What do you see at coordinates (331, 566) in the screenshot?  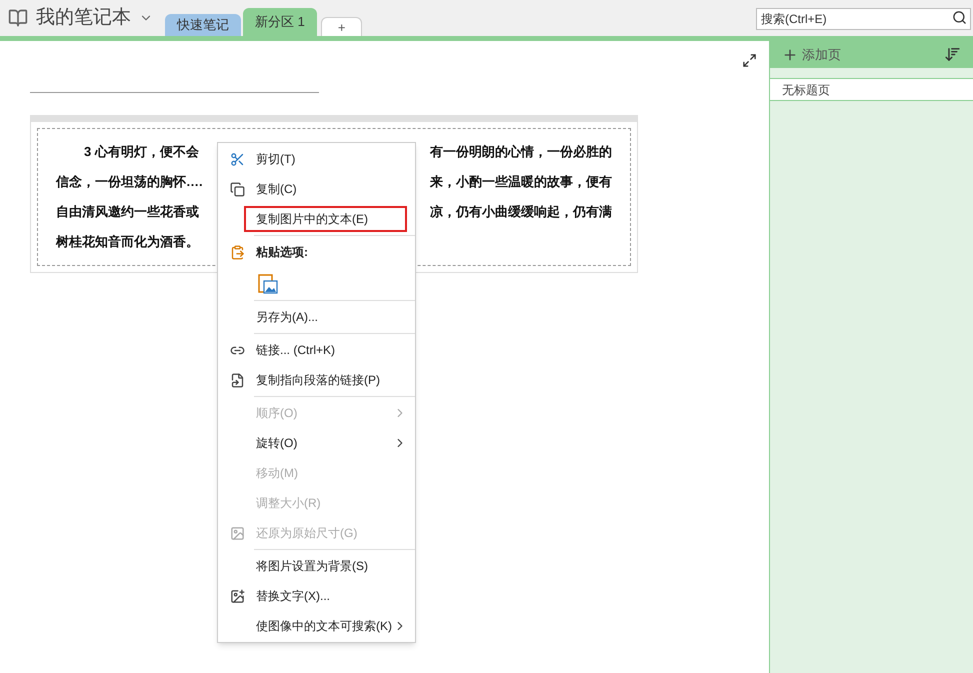 I see `menu-item: 将图片设置为背景(S)` at bounding box center [331, 566].